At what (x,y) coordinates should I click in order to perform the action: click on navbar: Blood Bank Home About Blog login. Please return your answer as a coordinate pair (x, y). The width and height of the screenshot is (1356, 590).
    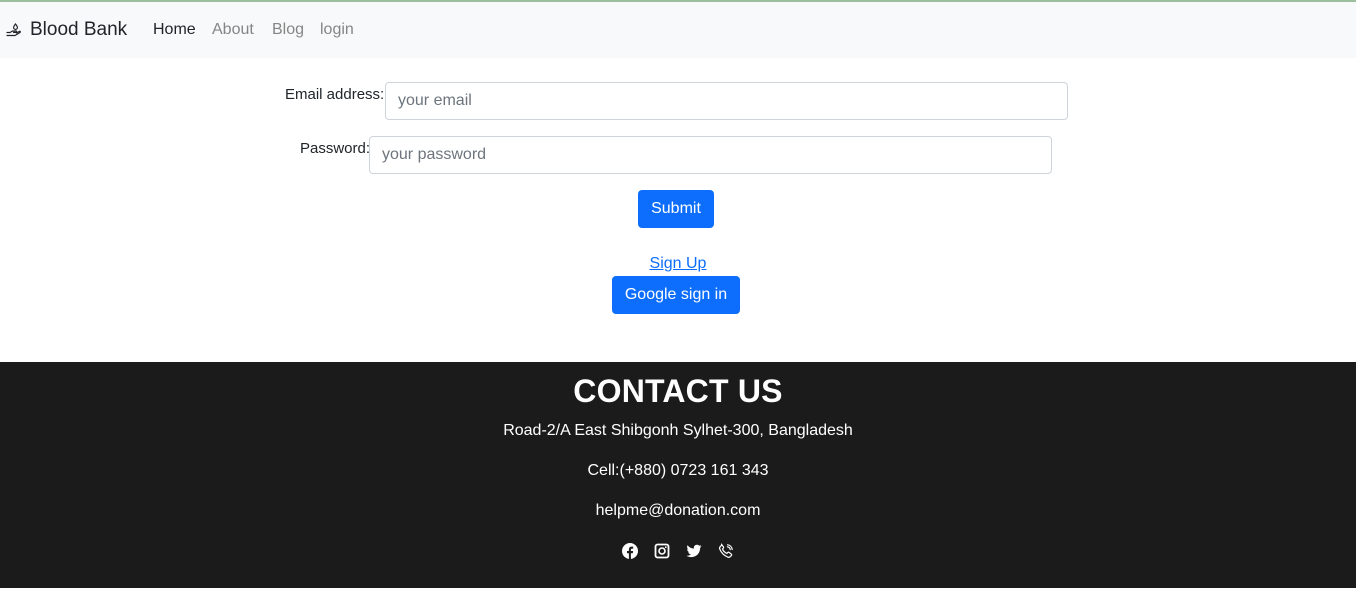
    Looking at the image, I should click on (678, 30).